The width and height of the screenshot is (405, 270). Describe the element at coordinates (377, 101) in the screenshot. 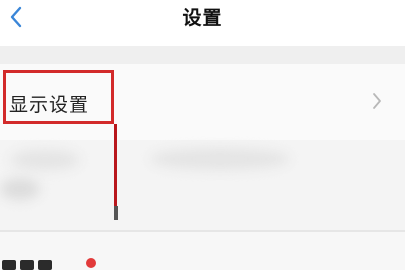

I see `chevron-right-icon` at that location.